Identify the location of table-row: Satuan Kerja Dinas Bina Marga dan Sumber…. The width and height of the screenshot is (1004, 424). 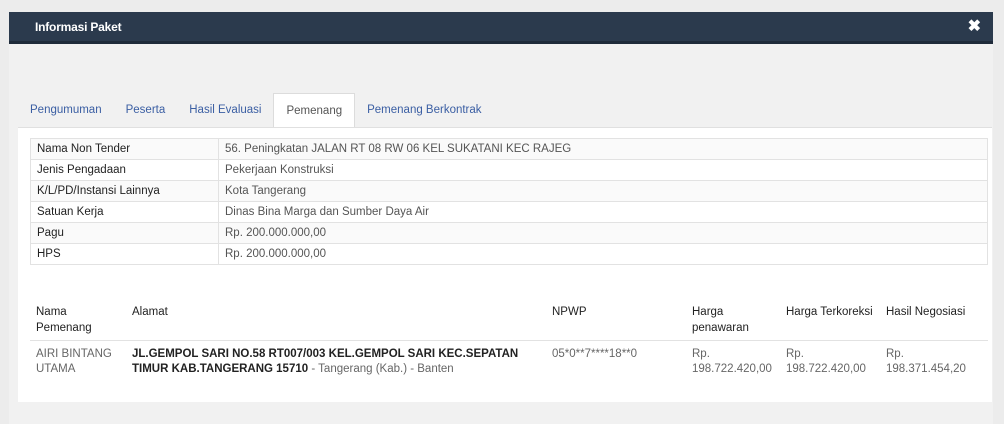
(509, 212).